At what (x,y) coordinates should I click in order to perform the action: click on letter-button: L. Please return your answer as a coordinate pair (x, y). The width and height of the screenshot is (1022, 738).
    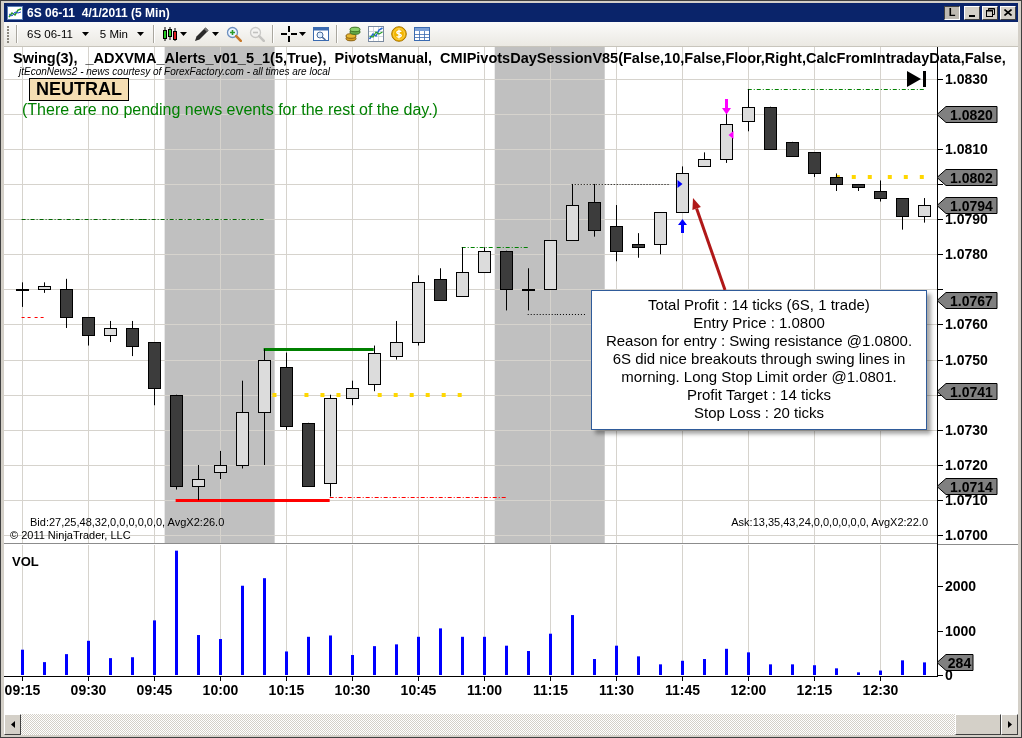
    Looking at the image, I should click on (952, 12).